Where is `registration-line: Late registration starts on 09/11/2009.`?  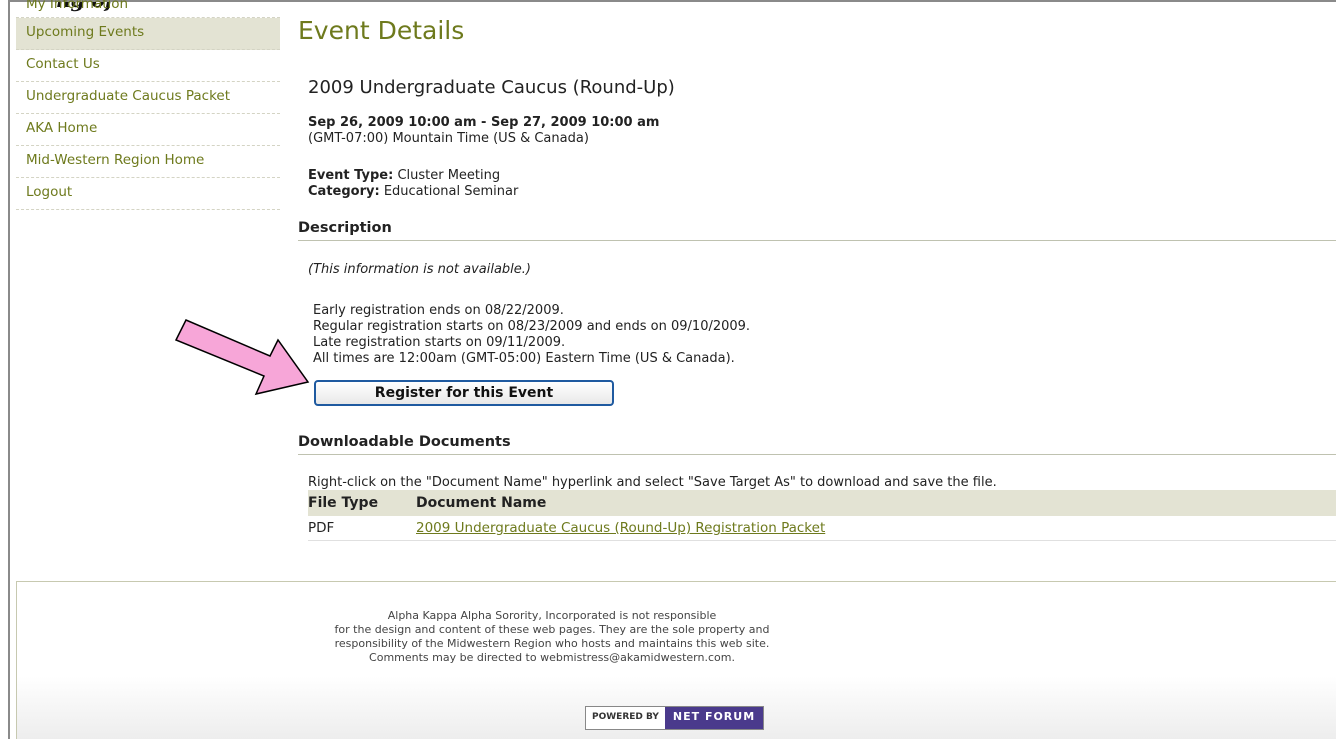 registration-line: Late registration starts on 09/11/2009. is located at coordinates (439, 342).